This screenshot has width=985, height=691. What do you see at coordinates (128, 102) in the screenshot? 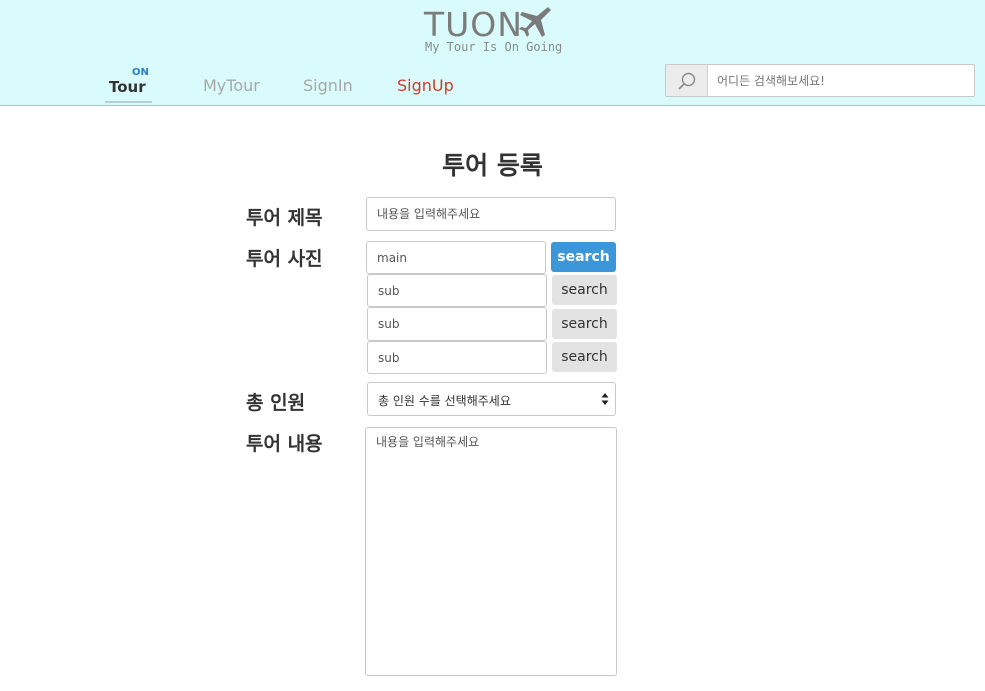
I see `active-nav-indicator` at bounding box center [128, 102].